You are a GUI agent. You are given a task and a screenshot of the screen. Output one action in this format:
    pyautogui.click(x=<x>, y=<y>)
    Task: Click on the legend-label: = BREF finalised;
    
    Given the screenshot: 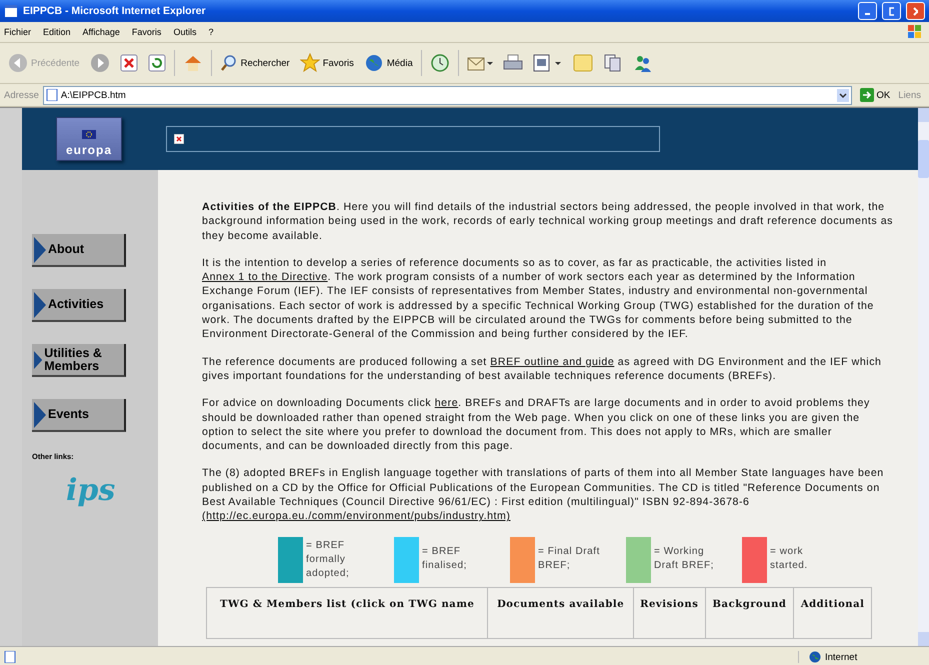 What is the action you would take?
    pyautogui.click(x=445, y=558)
    